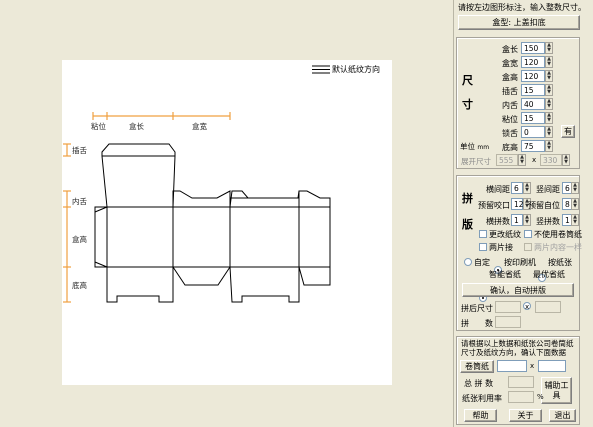 Image resolution: width=593 pixels, height=427 pixels. Describe the element at coordinates (467, 198) in the screenshot. I see `layout-title-top: 拼` at that location.